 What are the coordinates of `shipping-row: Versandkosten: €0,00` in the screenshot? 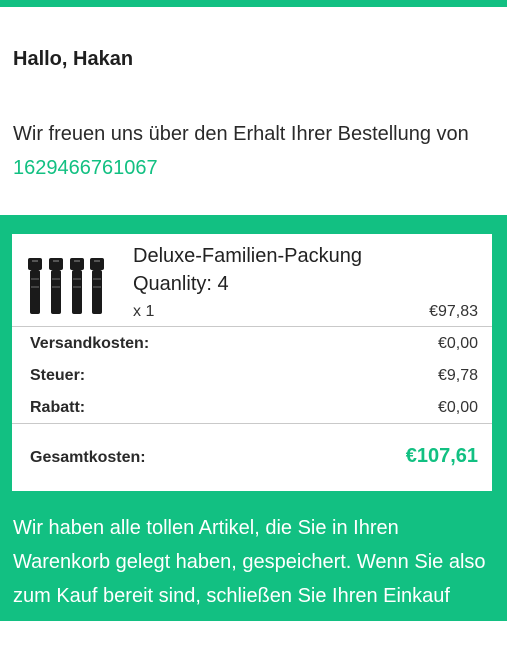 It's located at (252, 343).